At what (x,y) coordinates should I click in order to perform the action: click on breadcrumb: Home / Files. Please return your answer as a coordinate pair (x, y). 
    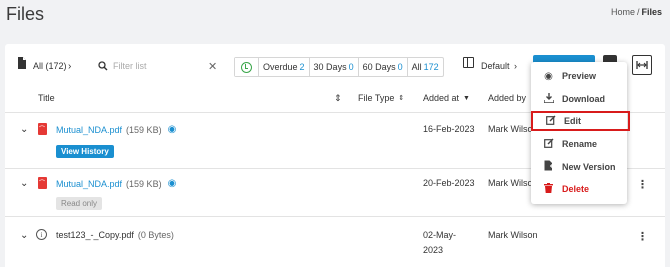
    Looking at the image, I should click on (636, 12).